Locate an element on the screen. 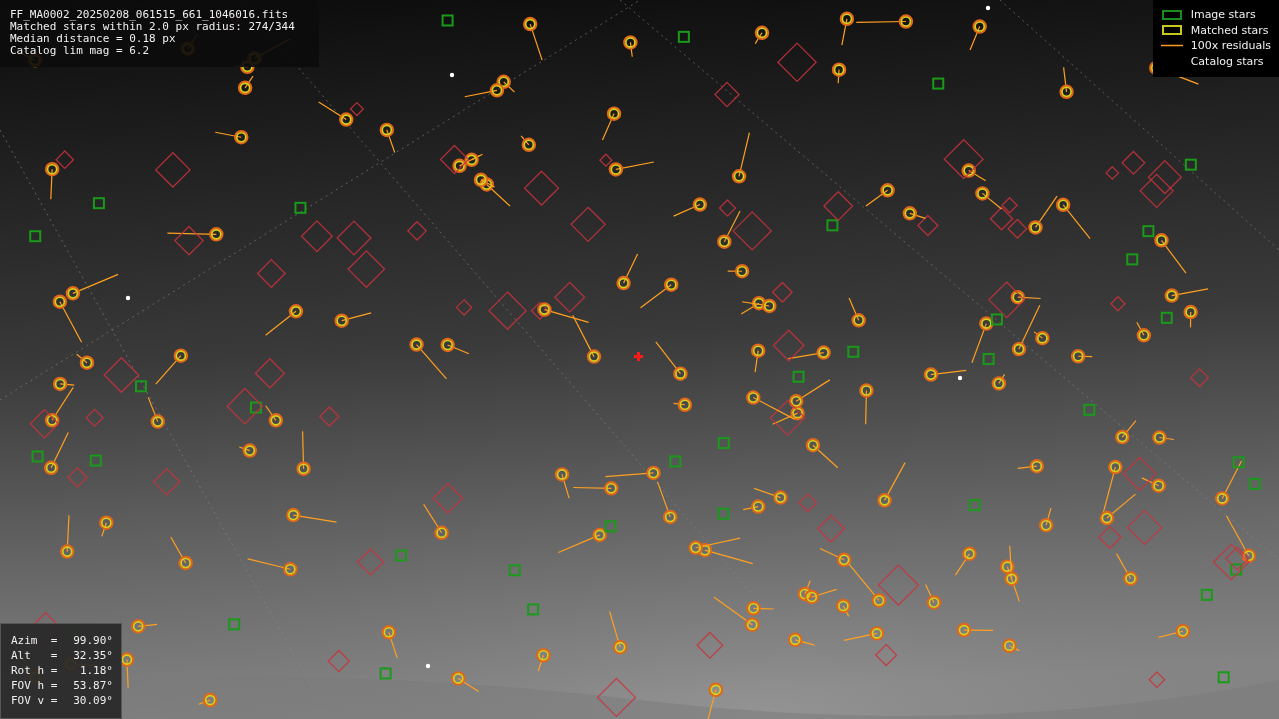 This screenshot has width=1279, height=719. legend-label: 100x residuals is located at coordinates (1230, 46).